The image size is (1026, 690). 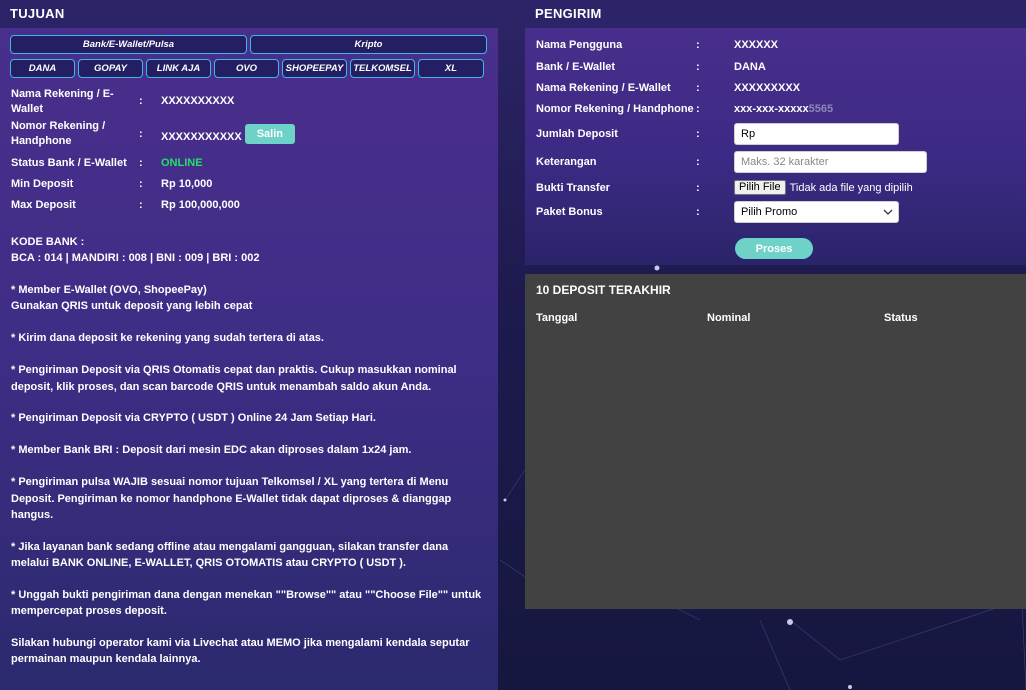 What do you see at coordinates (774, 248) in the screenshot?
I see `proses-button: Proses` at bounding box center [774, 248].